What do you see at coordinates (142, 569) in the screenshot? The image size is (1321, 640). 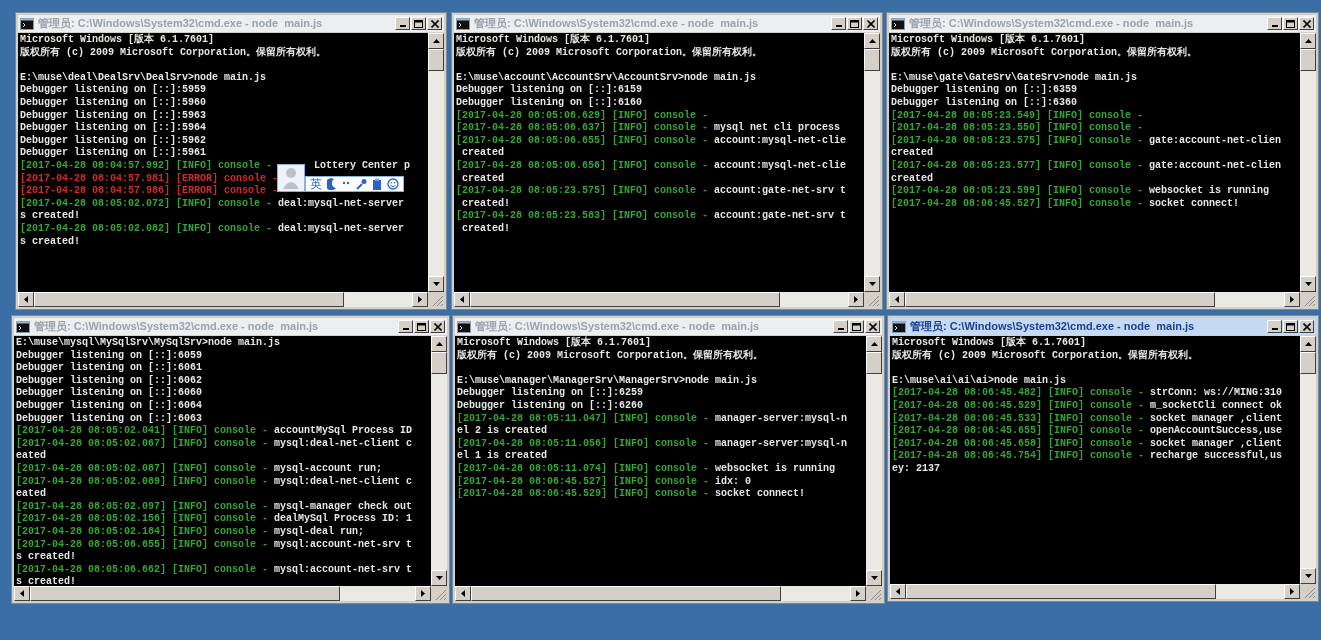 I see `log-prefix: [2017-04-28 08:05:06.662] [INFO] console -` at bounding box center [142, 569].